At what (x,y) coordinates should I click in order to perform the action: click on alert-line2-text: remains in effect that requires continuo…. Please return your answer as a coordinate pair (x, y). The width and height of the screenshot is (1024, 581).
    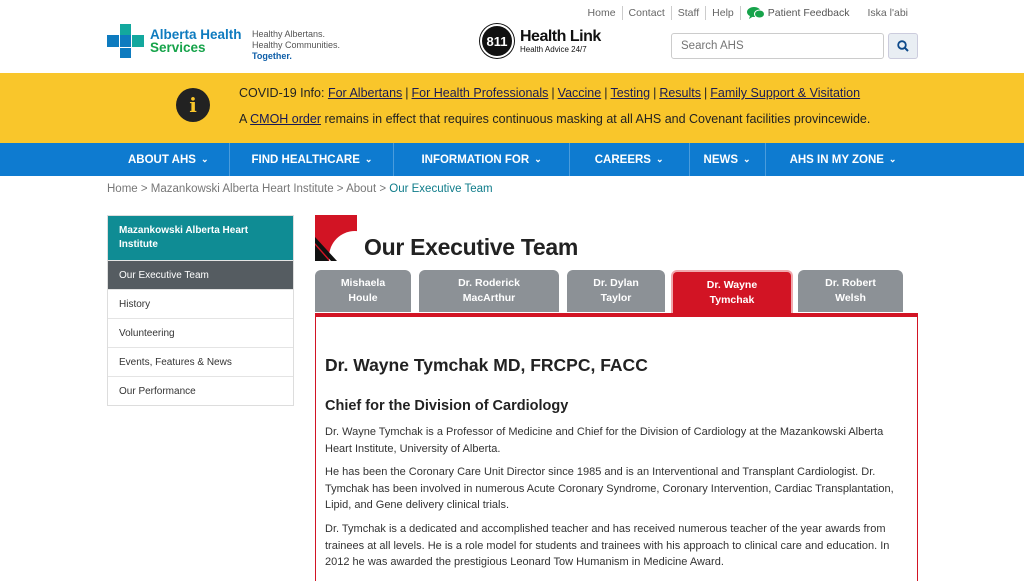
    Looking at the image, I should click on (597, 119).